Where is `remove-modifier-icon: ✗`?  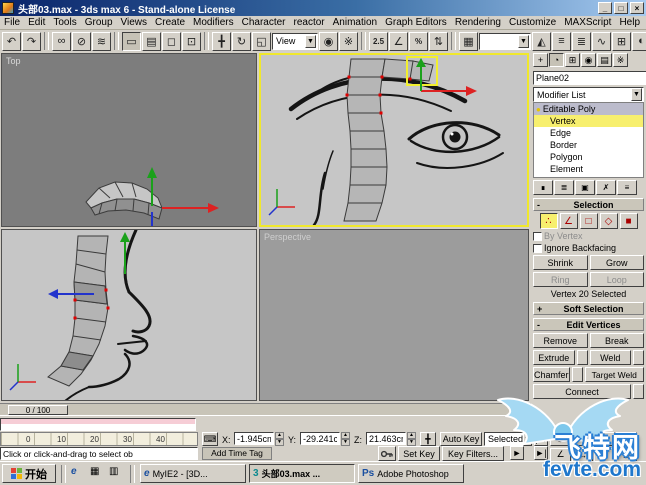
remove-modifier-icon: ✗ is located at coordinates (606, 187).